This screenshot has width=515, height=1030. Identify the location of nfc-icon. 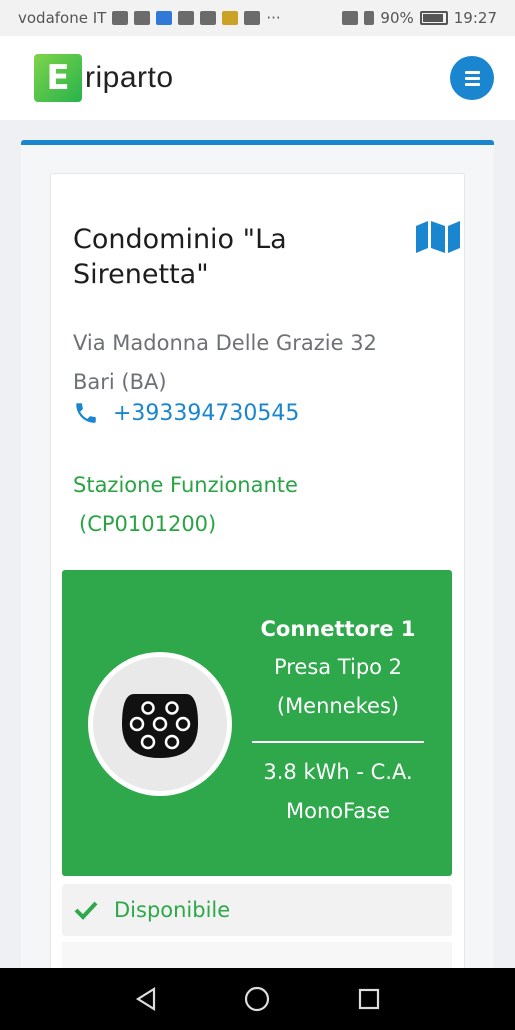
(350, 18).